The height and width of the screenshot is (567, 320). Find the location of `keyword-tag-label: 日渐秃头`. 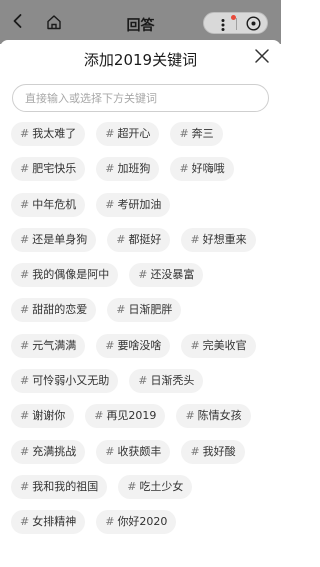

keyword-tag-label: 日渐秃头 is located at coordinates (172, 381).